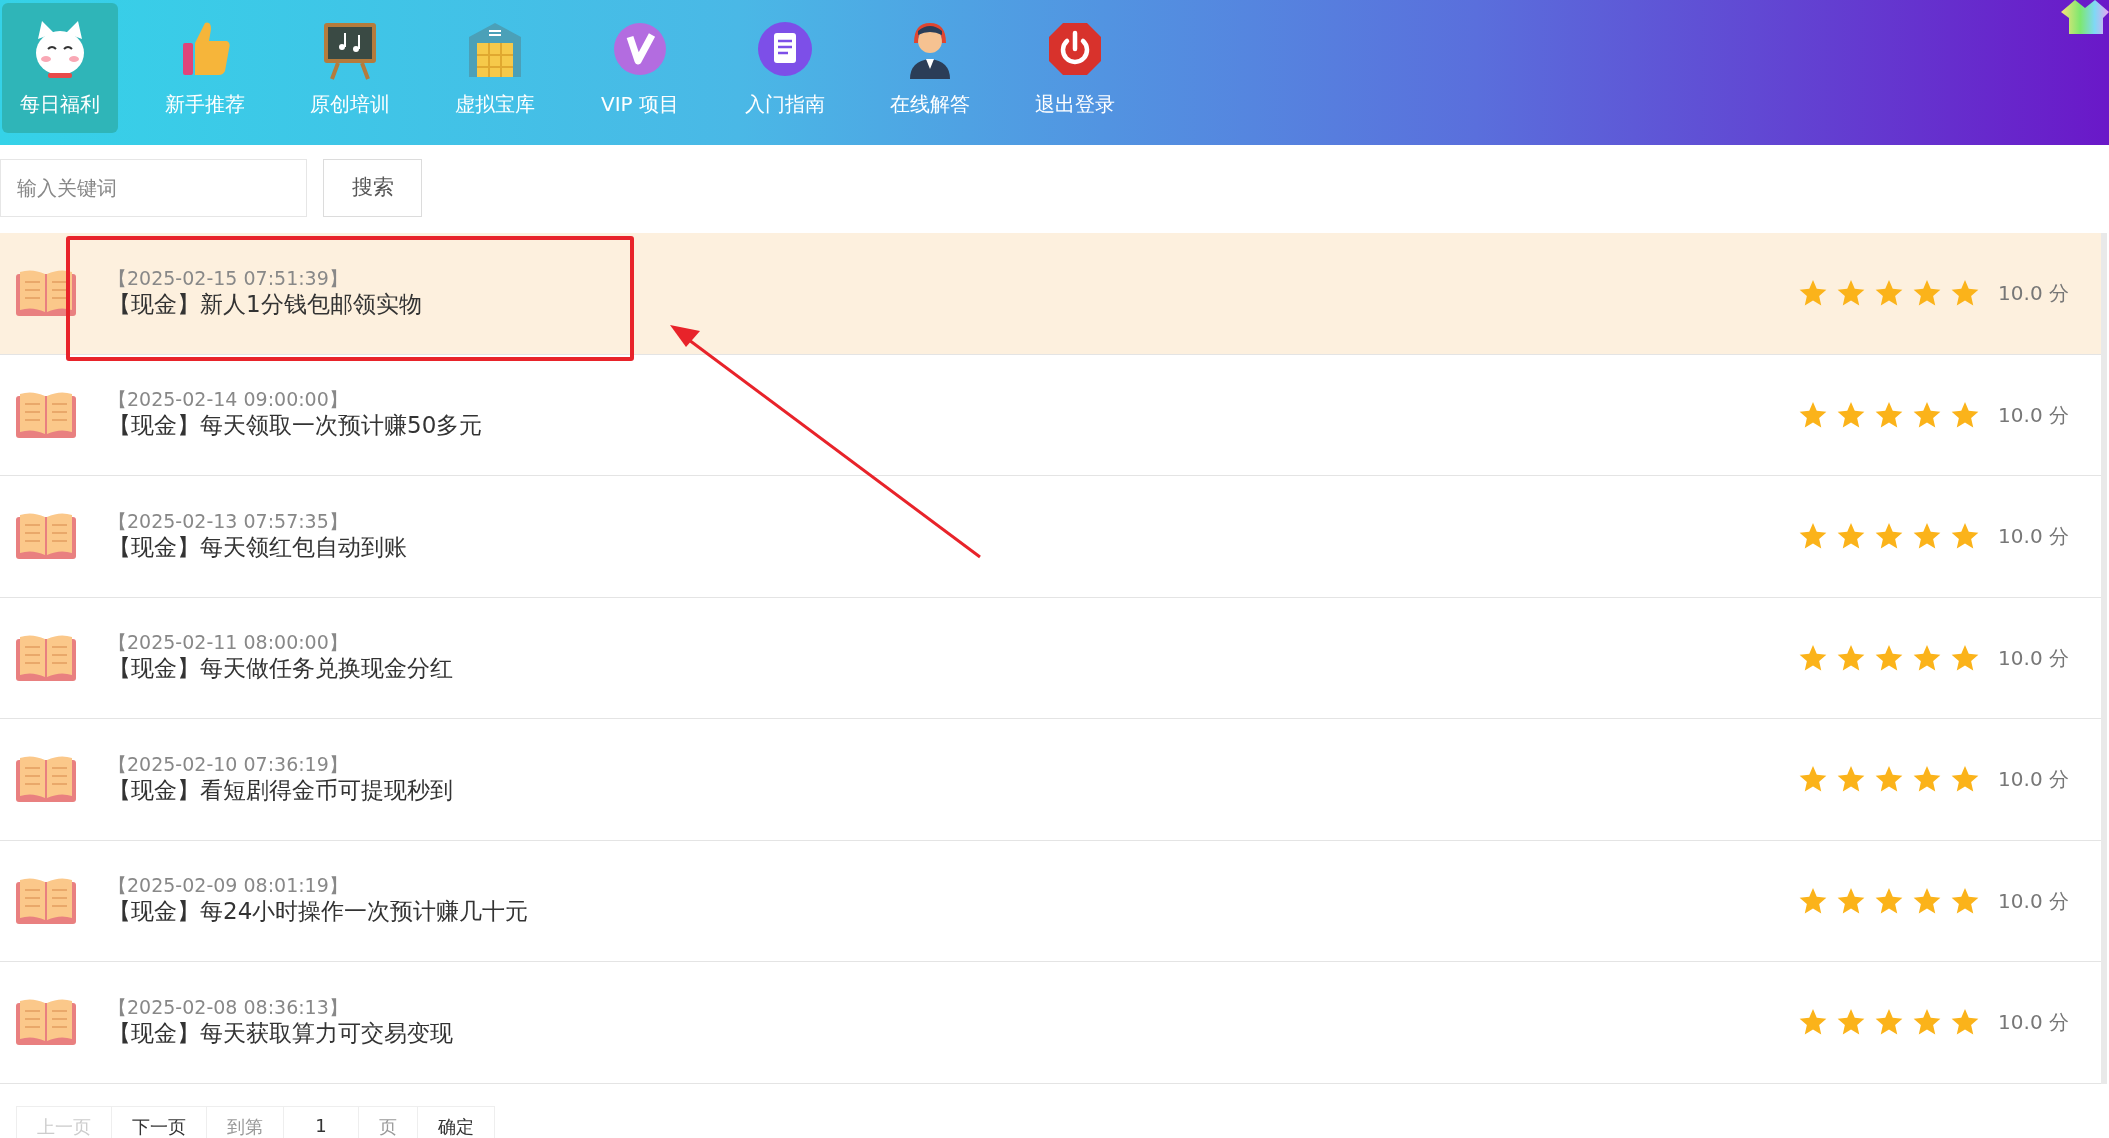 This screenshot has height=1138, width=2109. What do you see at coordinates (258, 547) in the screenshot?
I see `item-title: 【现金】每天领红包自动到账` at bounding box center [258, 547].